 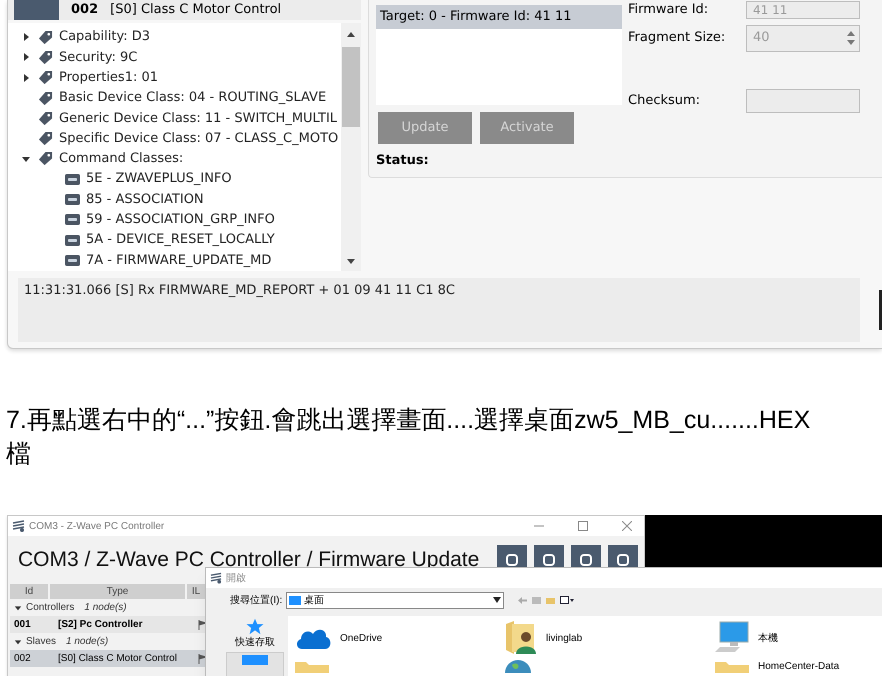 What do you see at coordinates (179, 260) in the screenshot?
I see `tree-item: 7A - FIRMWARE_UPDATE_MD` at bounding box center [179, 260].